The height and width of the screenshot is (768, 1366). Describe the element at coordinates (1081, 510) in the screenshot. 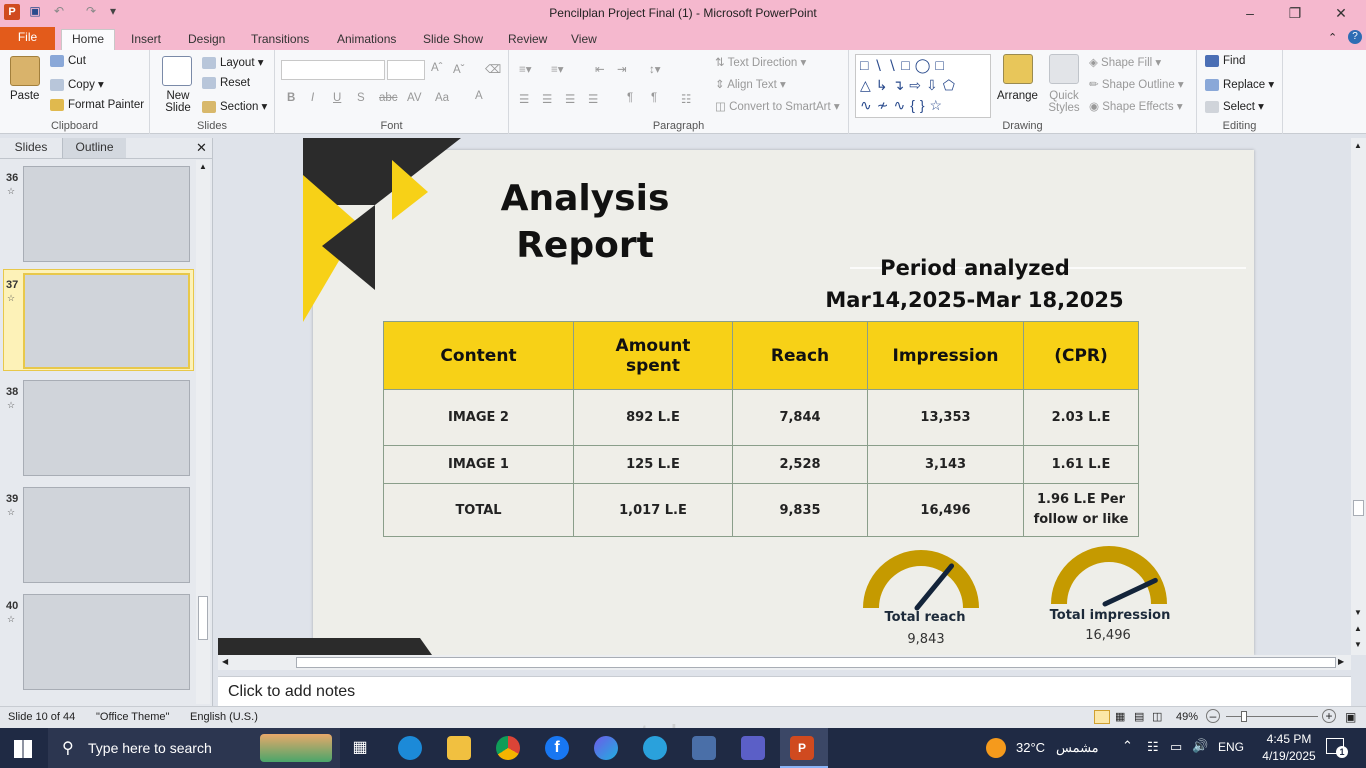

I see `table-cell: 1.96 L.E Per follow or like` at that location.